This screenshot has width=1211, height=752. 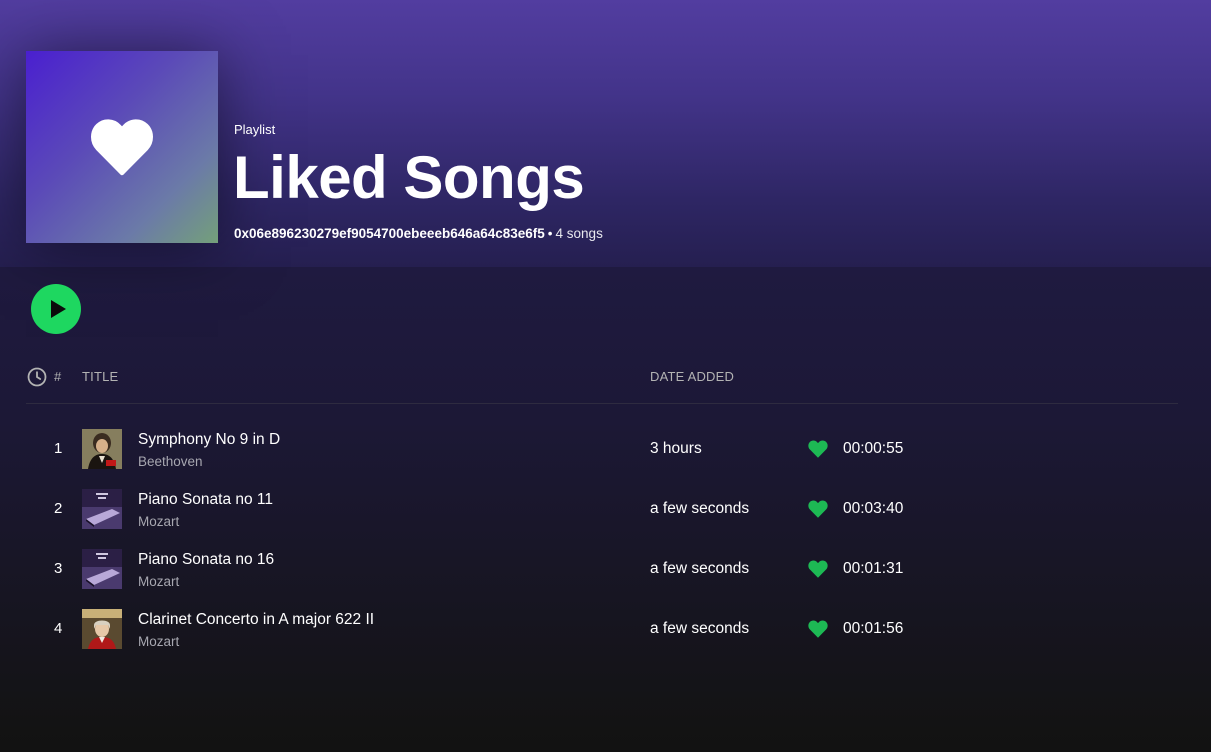 I want to click on track-duration: 00:03:40, so click(x=873, y=508).